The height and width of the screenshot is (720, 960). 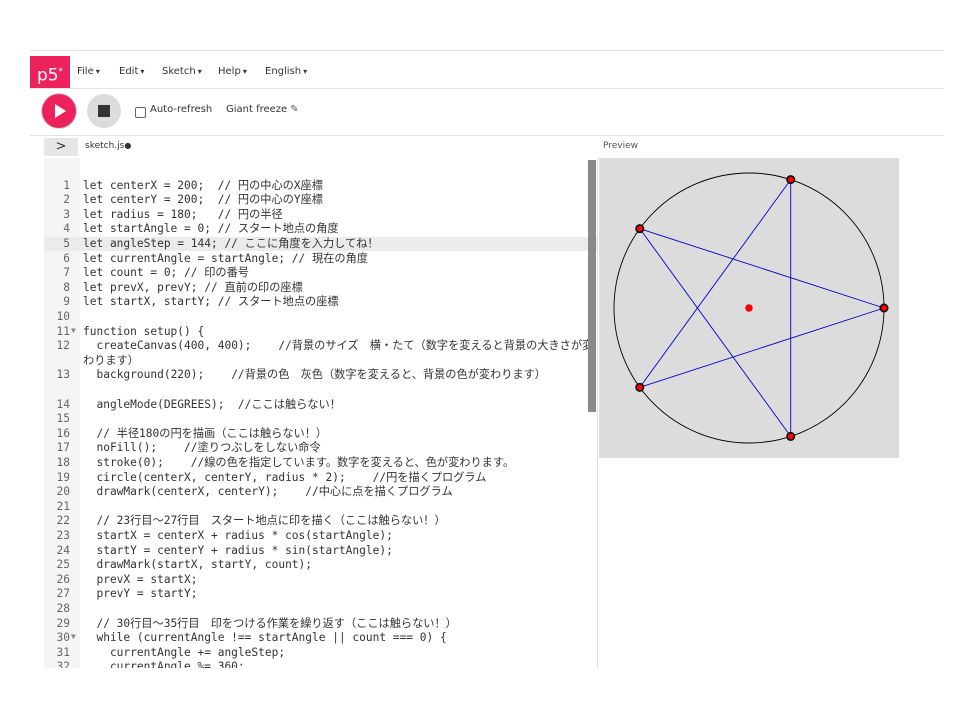 I want to click on code-line: 27 prevY = startY;, so click(x=320, y=594).